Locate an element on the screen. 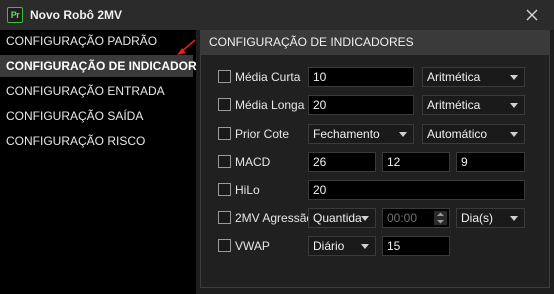  row-prior-cote: Prior Cote Fechamento Automático is located at coordinates (376, 134).